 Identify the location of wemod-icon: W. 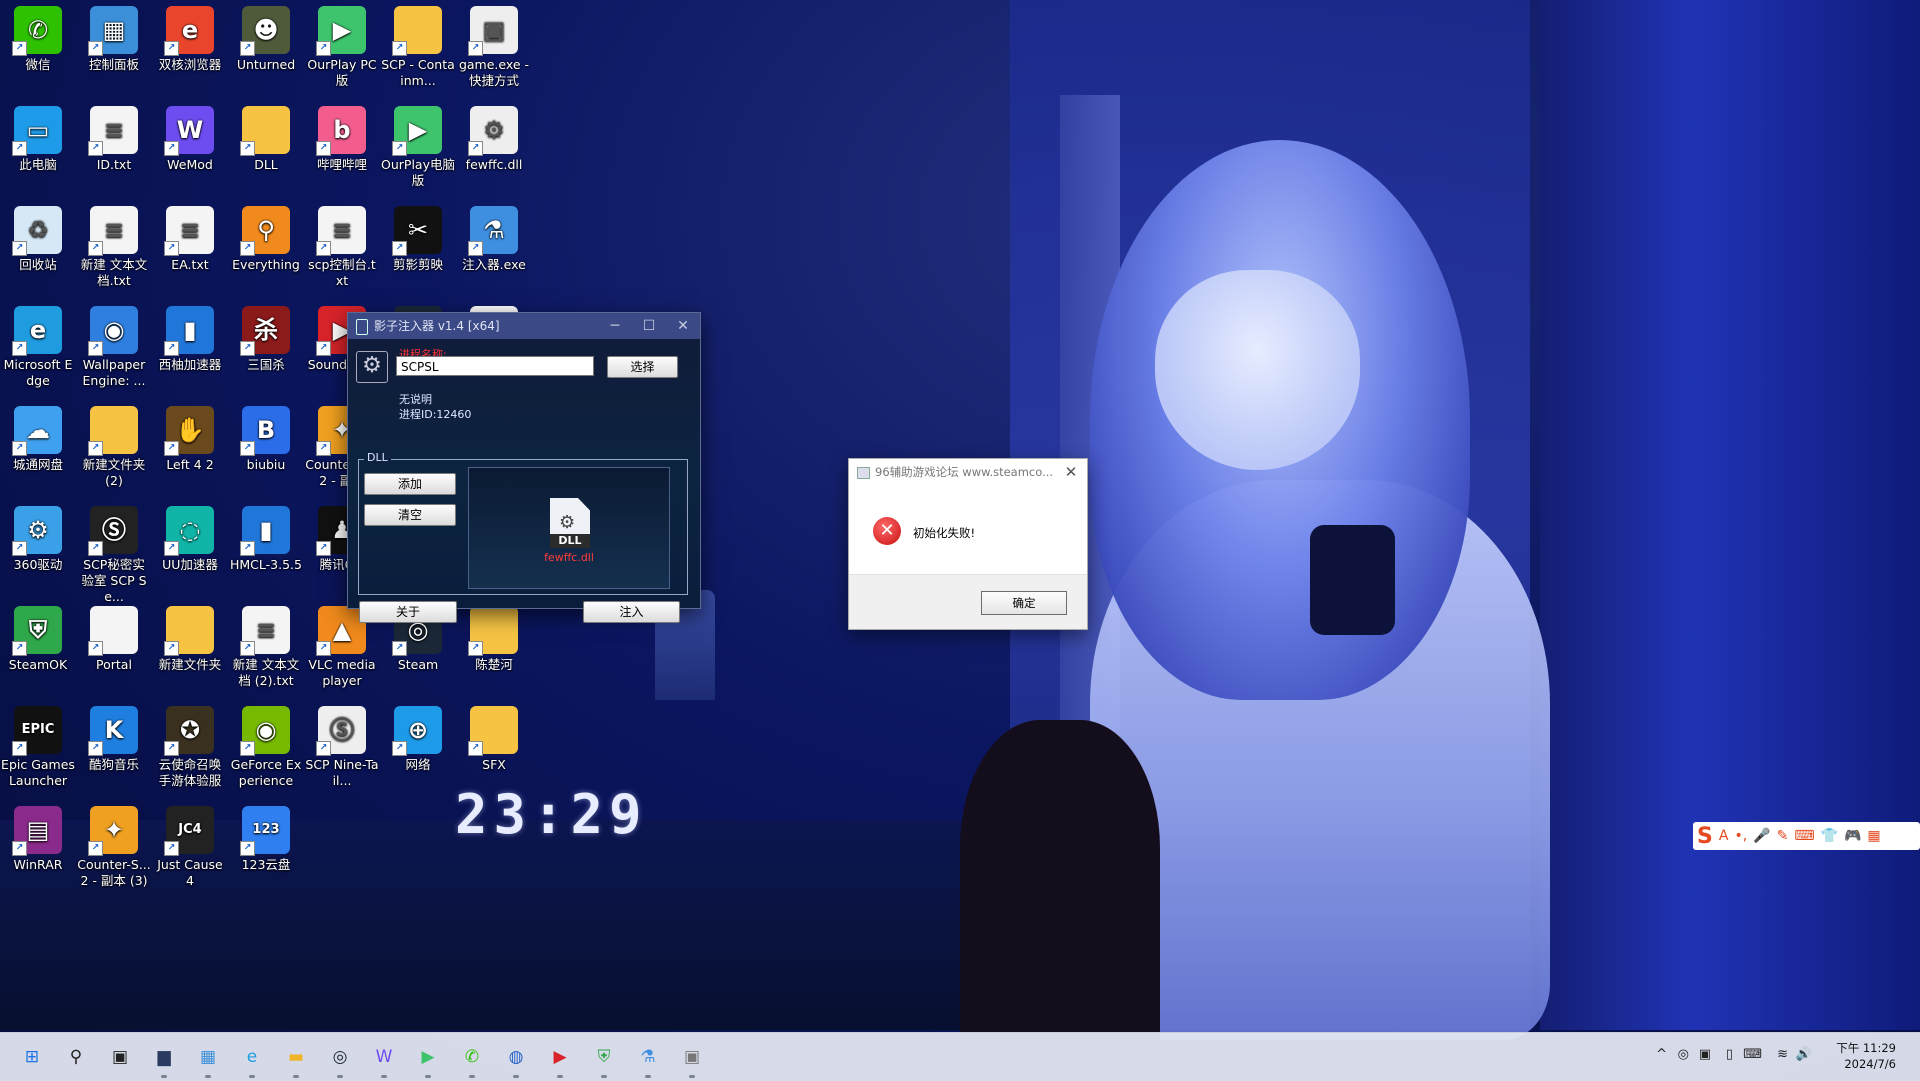
(384, 1059).